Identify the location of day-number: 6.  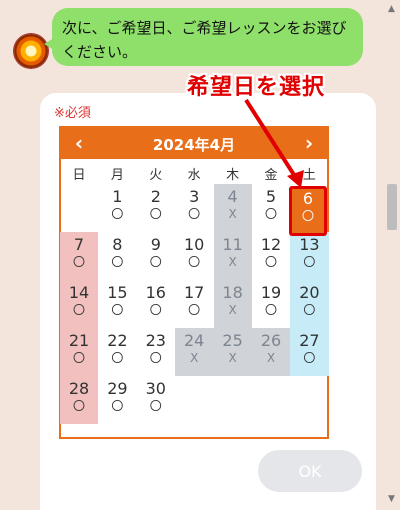
(308, 198).